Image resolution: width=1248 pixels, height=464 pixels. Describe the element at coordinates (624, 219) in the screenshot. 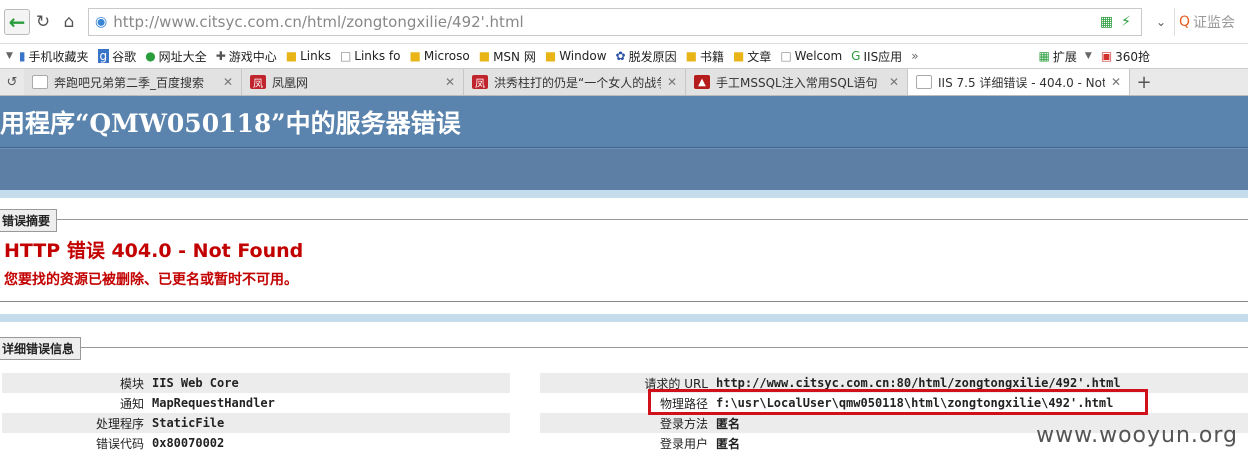

I see `summary-section-header: 错误摘要` at that location.